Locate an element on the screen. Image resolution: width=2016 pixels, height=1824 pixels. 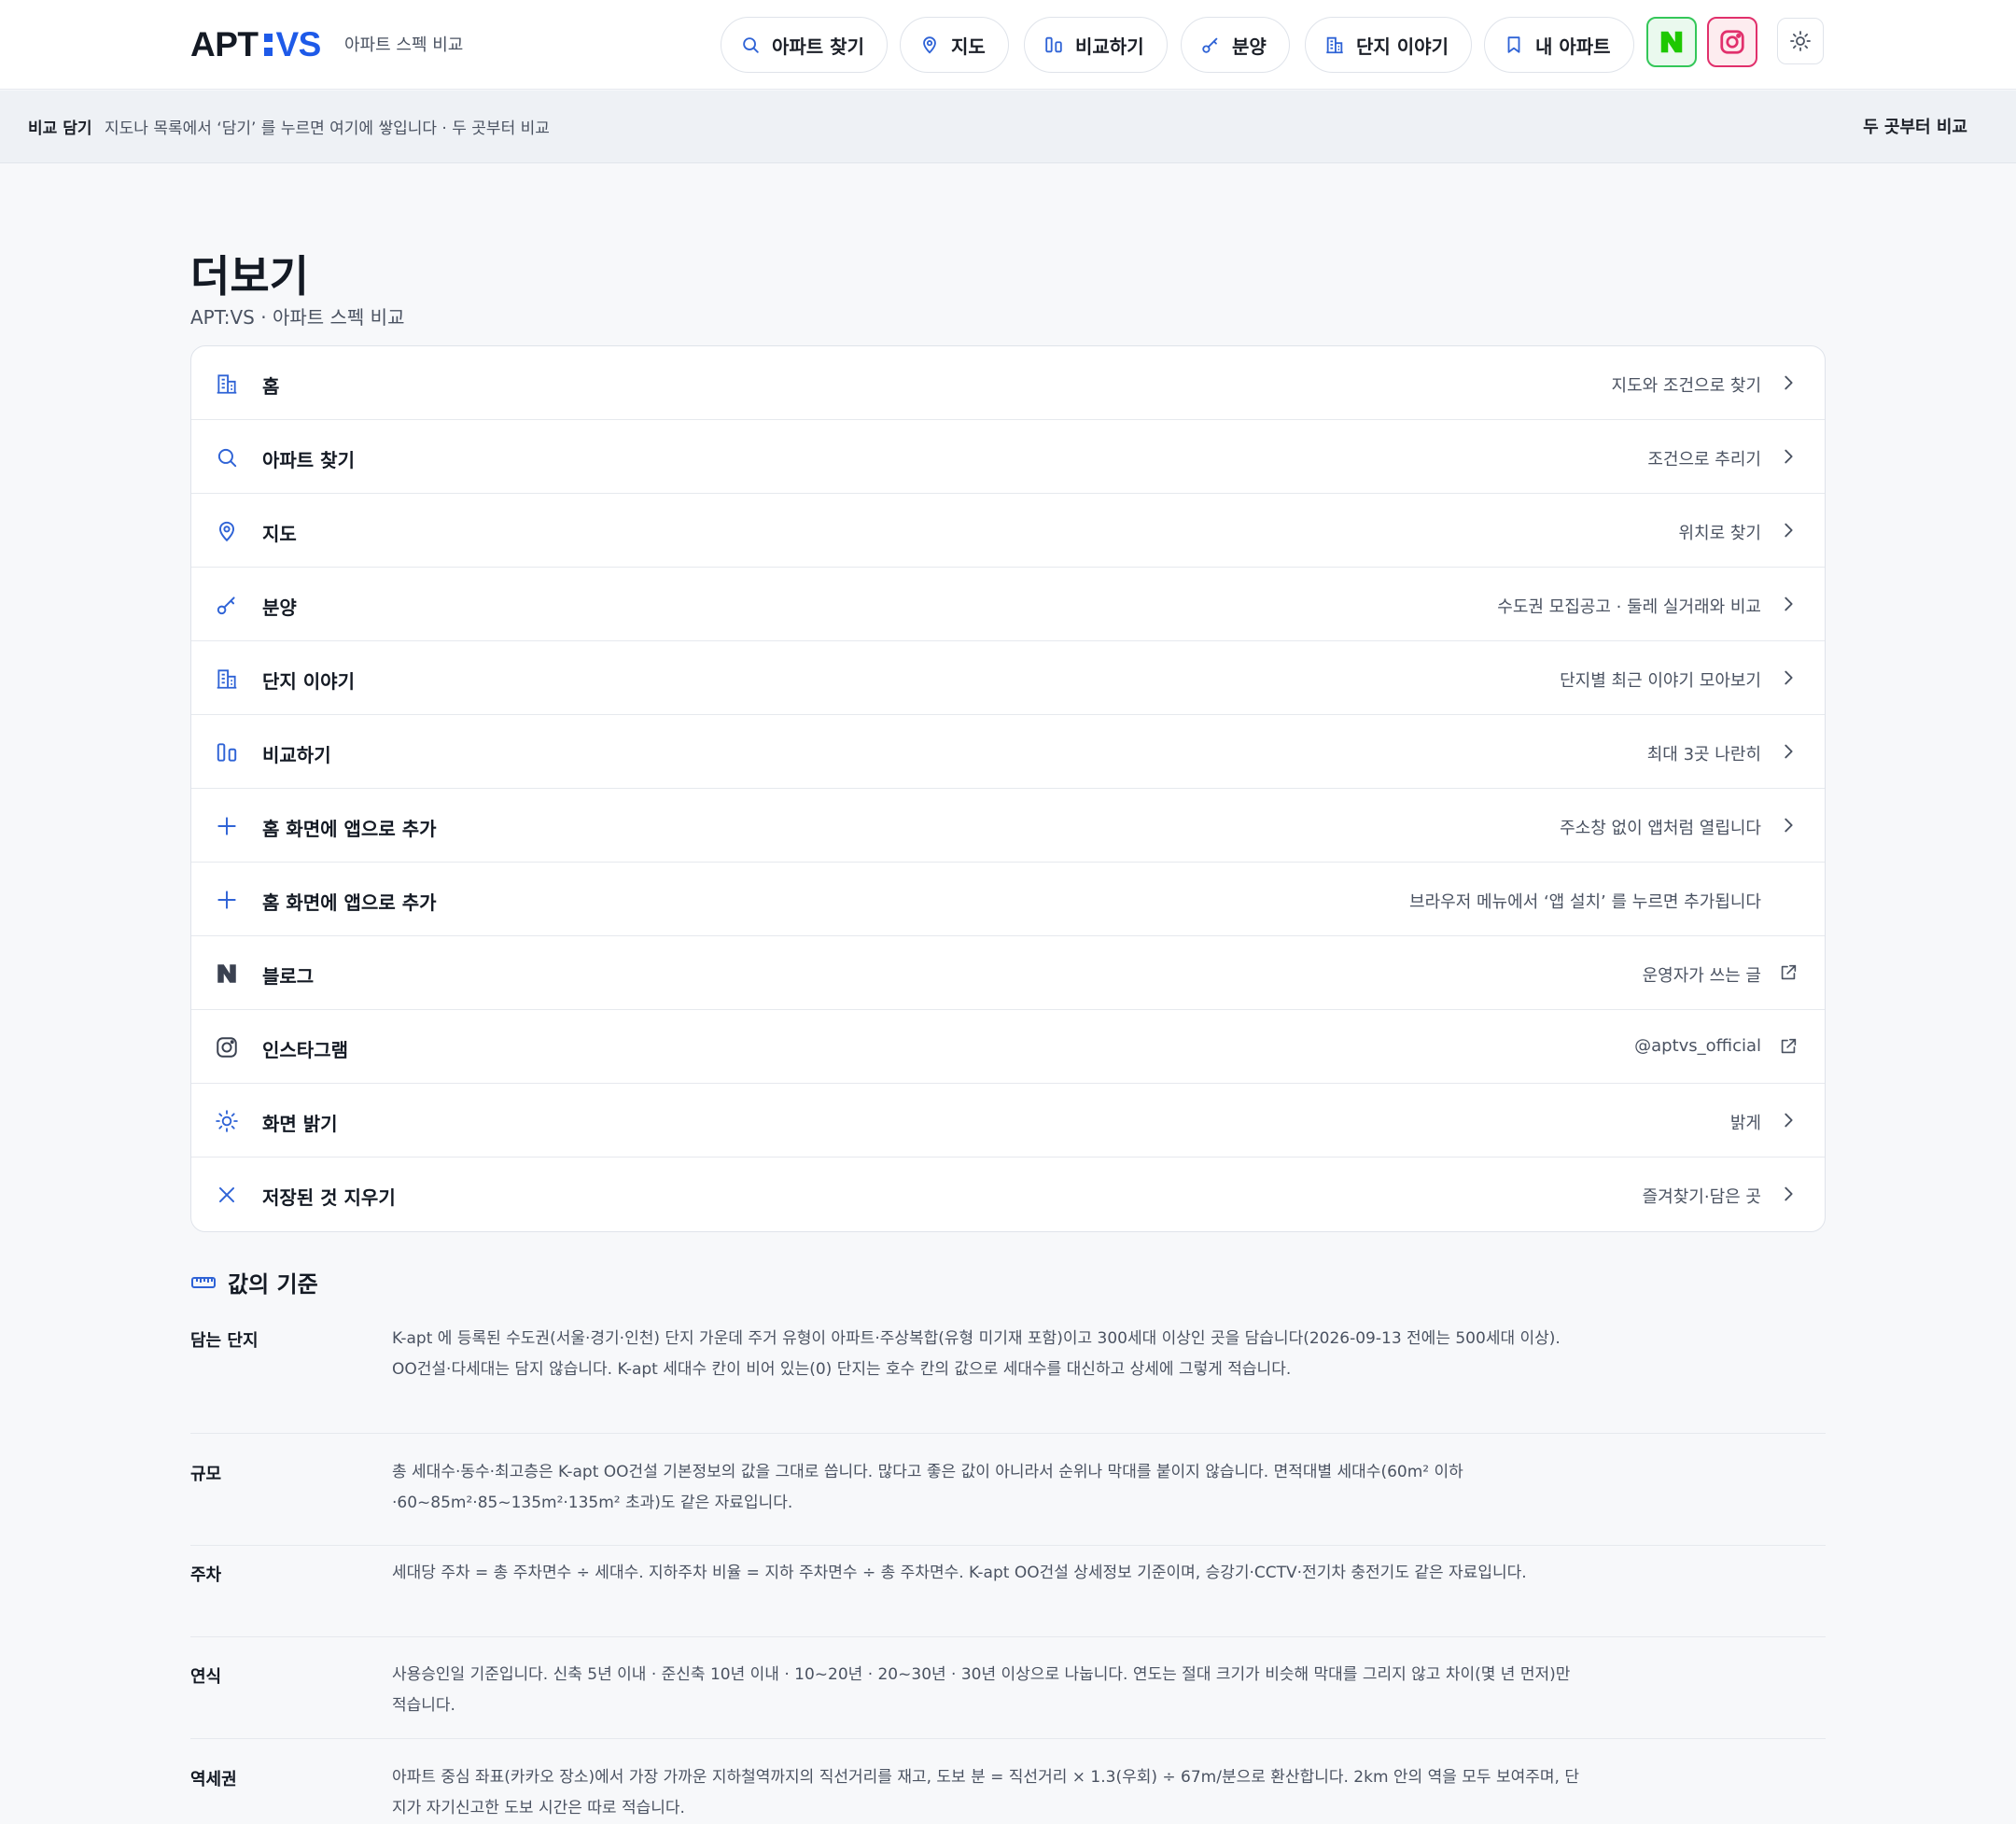
naver-blog-button is located at coordinates (1671, 42).